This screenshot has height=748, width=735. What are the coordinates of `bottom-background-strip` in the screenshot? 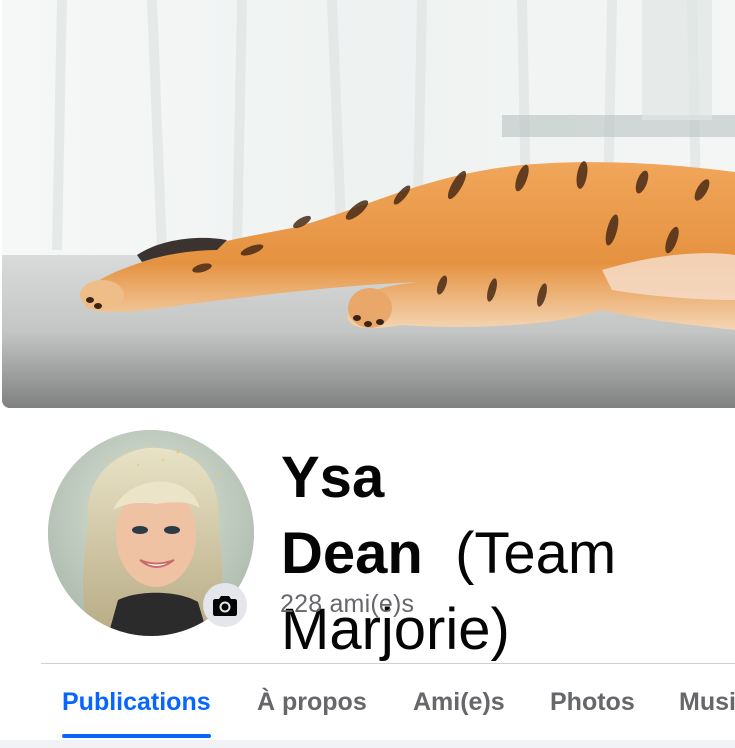 It's located at (367, 744).